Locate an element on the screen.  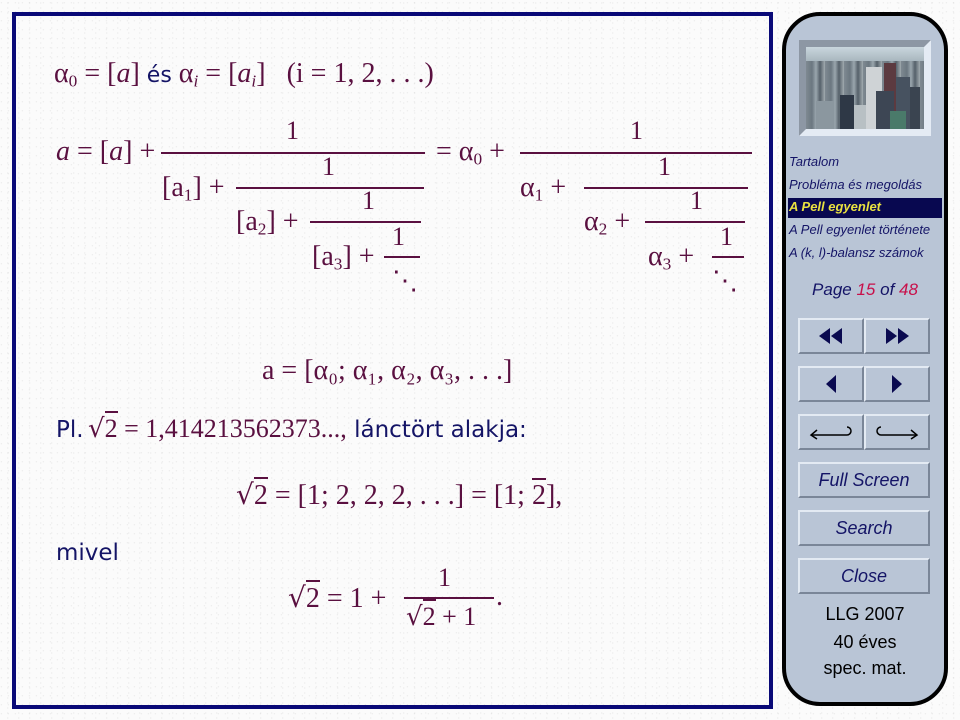
page-indicator: Page 15 of 48 is located at coordinates (865, 289).